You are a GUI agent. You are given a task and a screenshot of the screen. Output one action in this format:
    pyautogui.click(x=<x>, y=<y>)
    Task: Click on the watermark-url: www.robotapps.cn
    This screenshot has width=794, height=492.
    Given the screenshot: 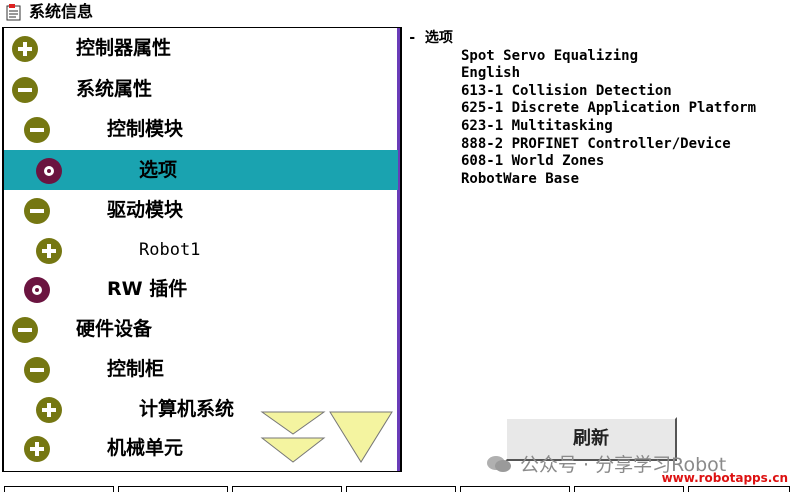 What is the action you would take?
    pyautogui.click(x=724, y=478)
    